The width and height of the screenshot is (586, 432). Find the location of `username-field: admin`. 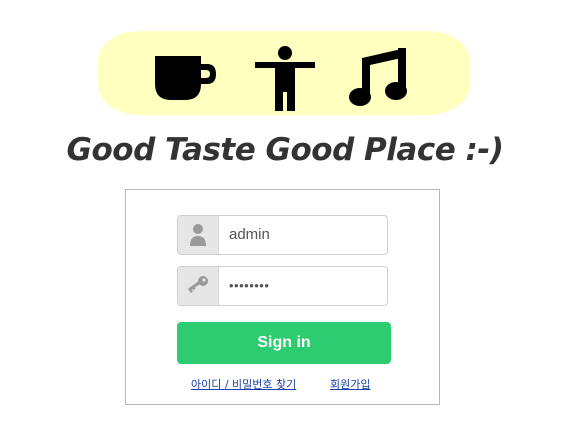

username-field: admin is located at coordinates (282, 235).